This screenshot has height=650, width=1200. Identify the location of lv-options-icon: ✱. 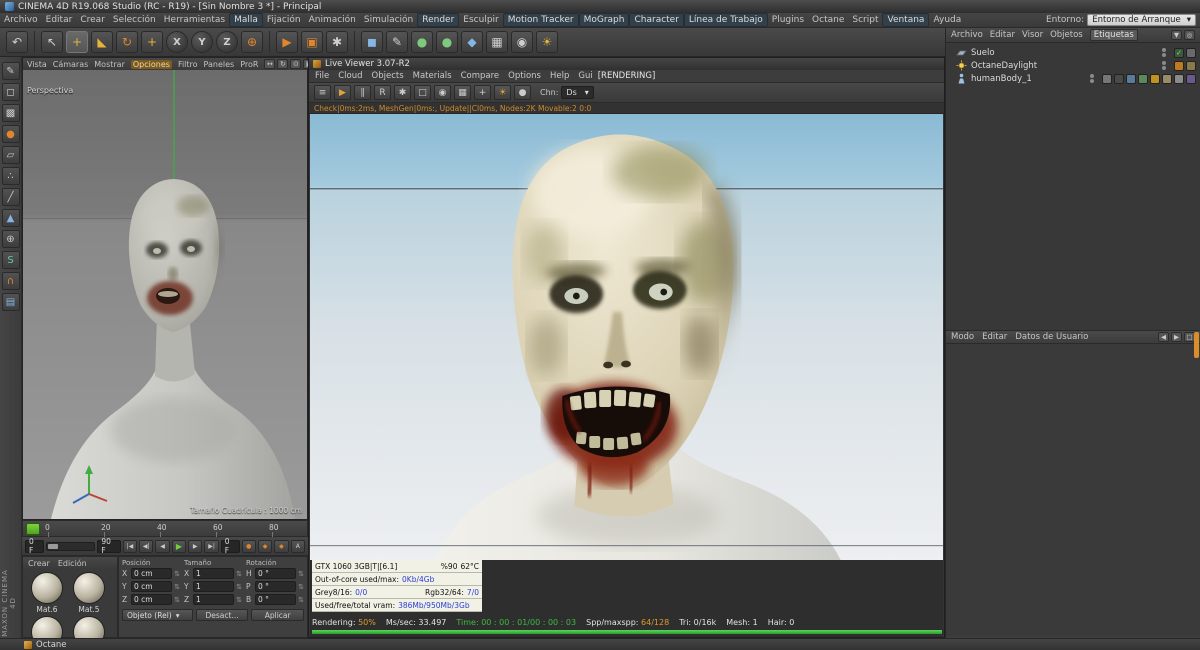
(402, 92).